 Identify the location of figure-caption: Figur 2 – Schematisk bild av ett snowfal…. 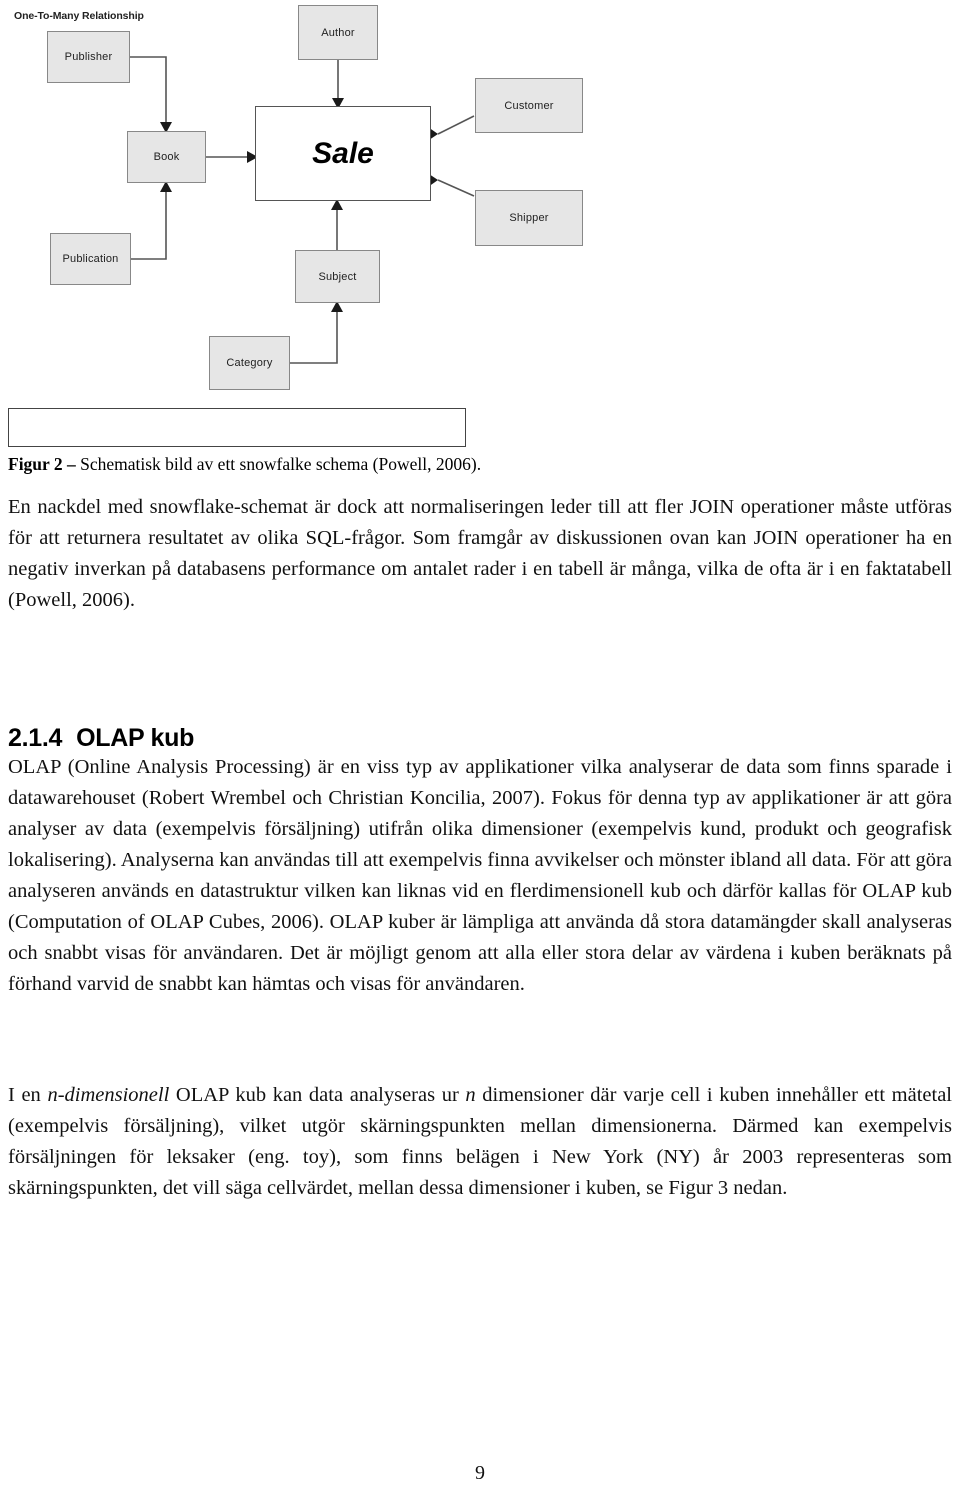
(480, 464).